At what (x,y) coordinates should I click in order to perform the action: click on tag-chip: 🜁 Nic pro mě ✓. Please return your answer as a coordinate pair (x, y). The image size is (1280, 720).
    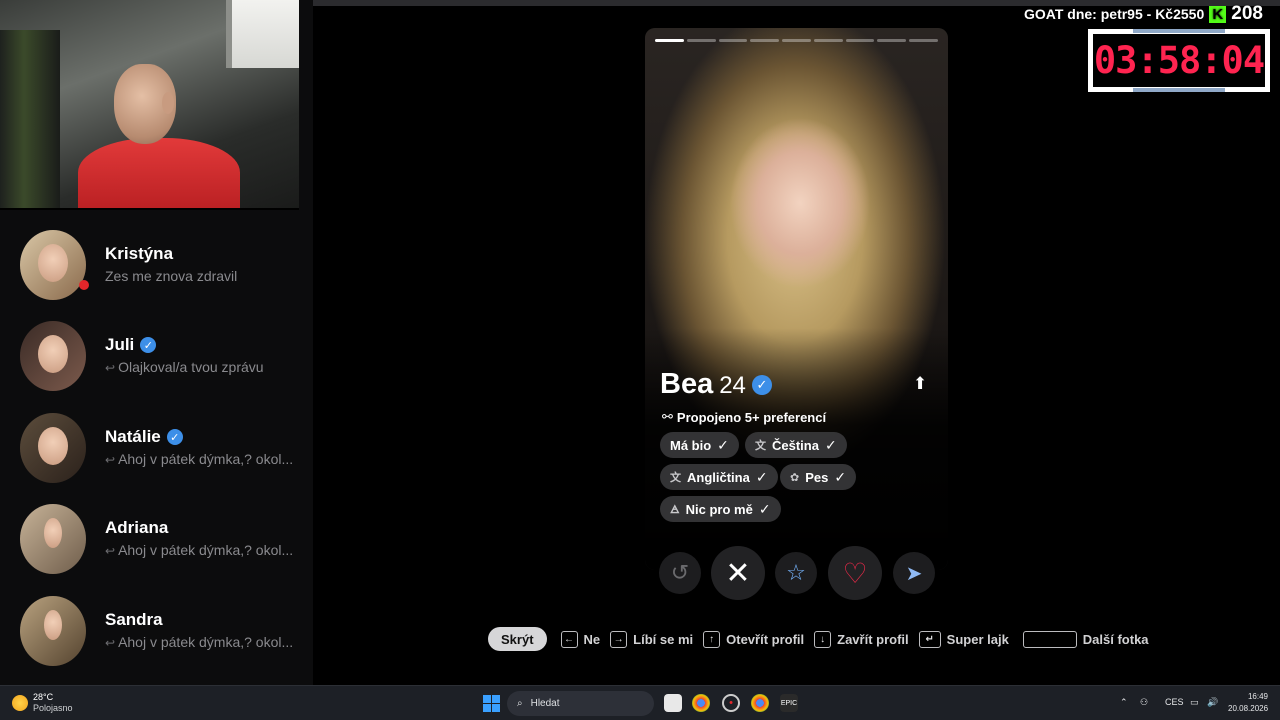
    Looking at the image, I should click on (720, 509).